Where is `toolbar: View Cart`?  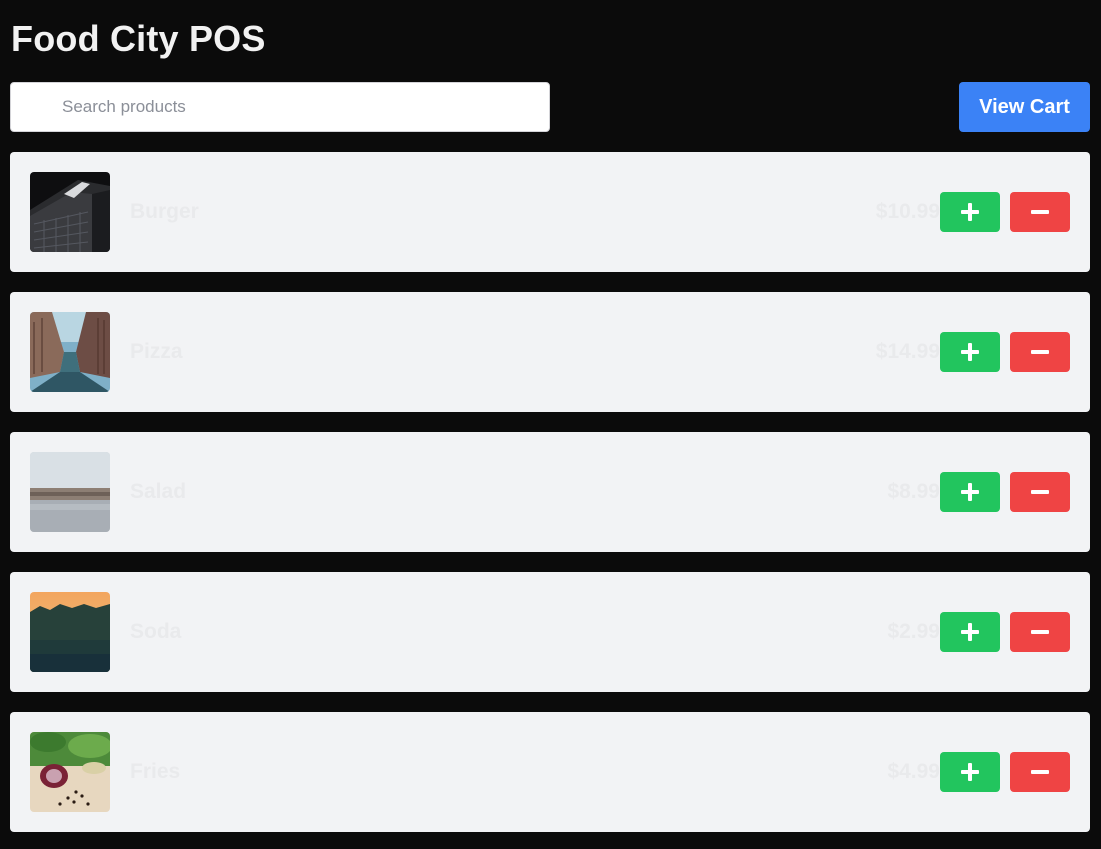
toolbar: View Cart is located at coordinates (550, 107).